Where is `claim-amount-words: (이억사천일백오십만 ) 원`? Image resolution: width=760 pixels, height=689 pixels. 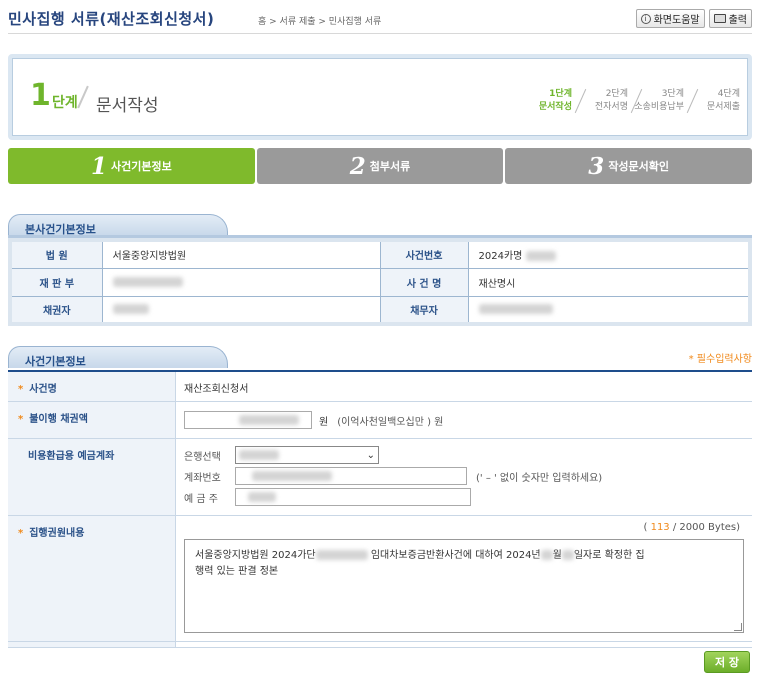
claim-amount-words: (이억사천일백오십만 ) 원 is located at coordinates (390, 422).